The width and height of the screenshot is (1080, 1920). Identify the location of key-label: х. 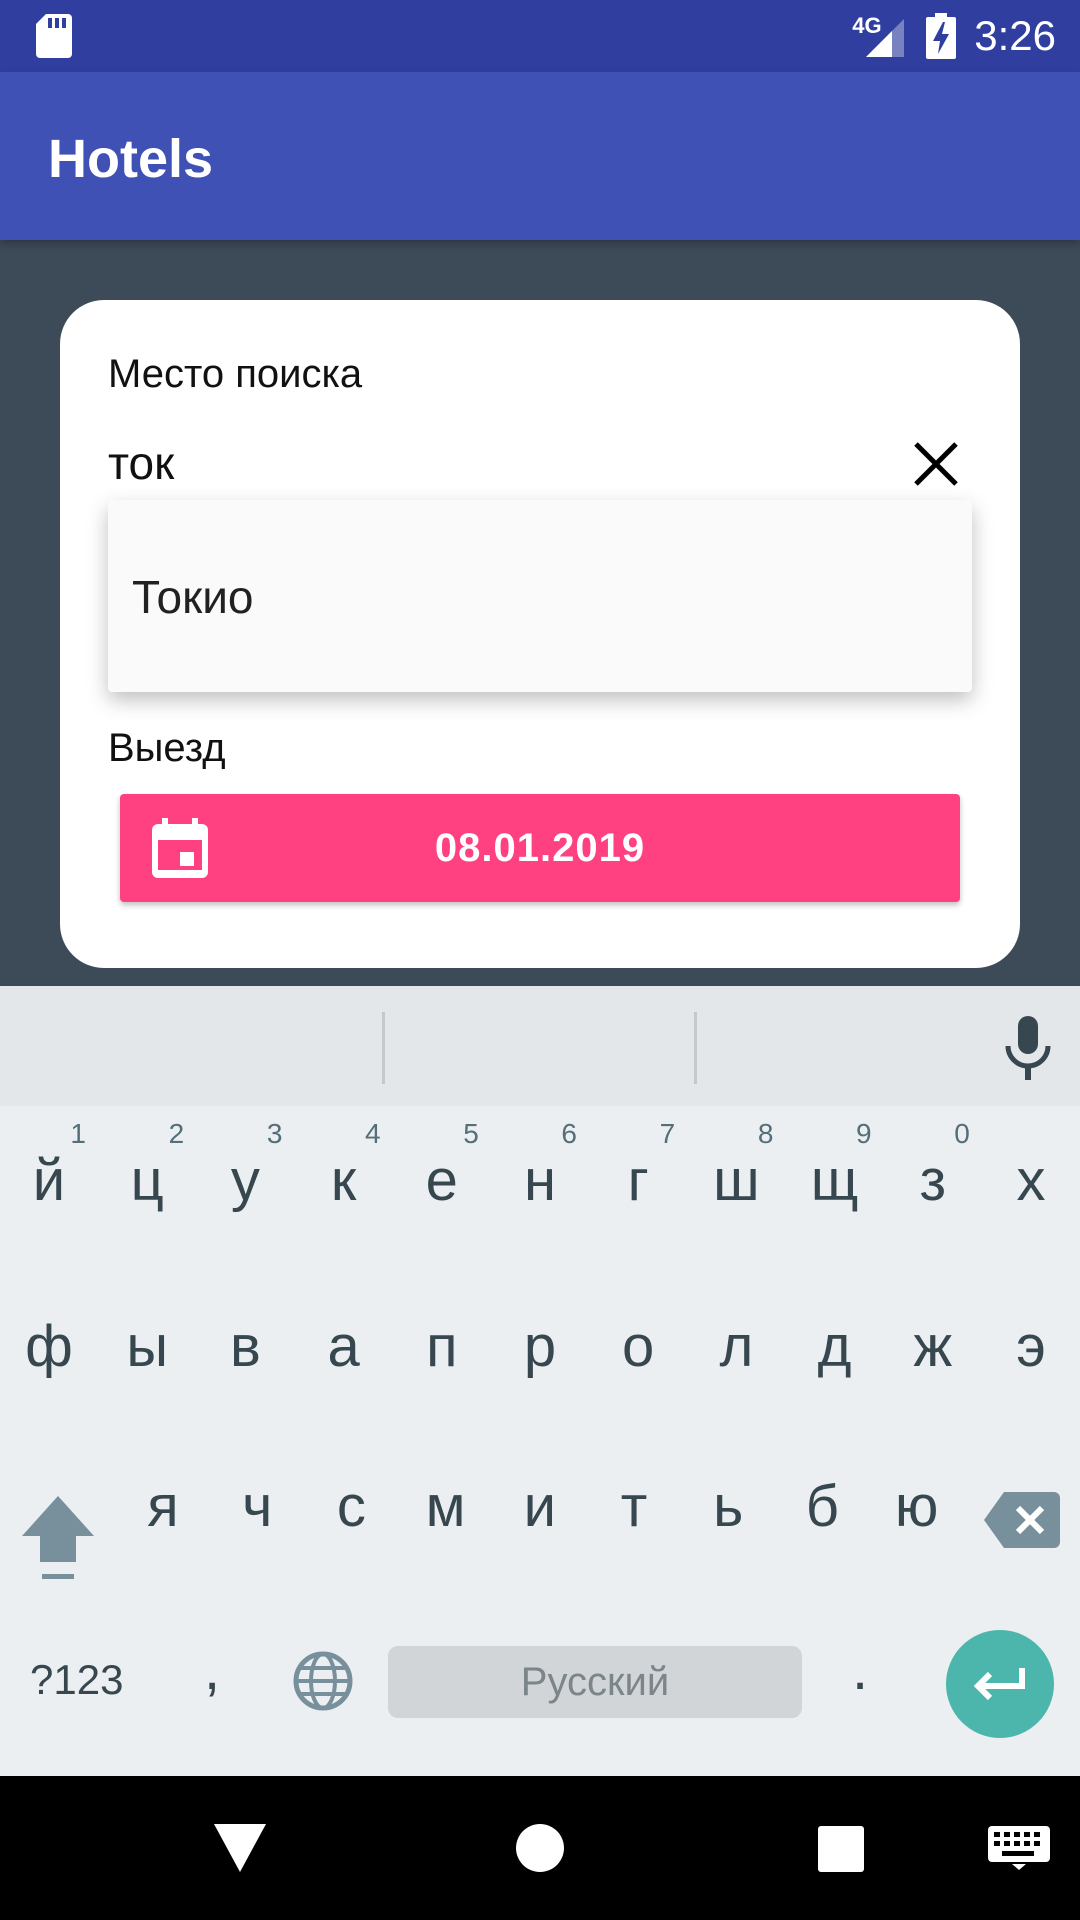
(1031, 1180).